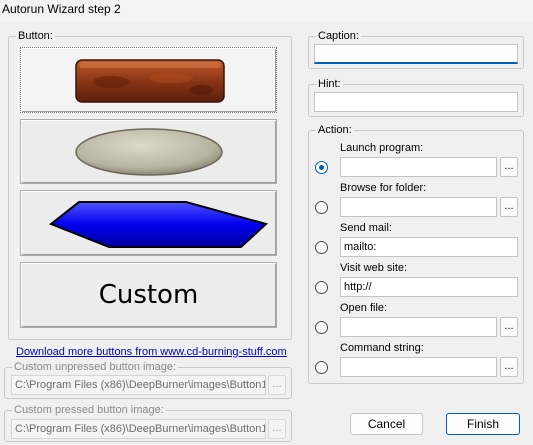 This screenshot has height=445, width=533. I want to click on unpressed-image-label: Custom unpressed button image:, so click(95, 367).